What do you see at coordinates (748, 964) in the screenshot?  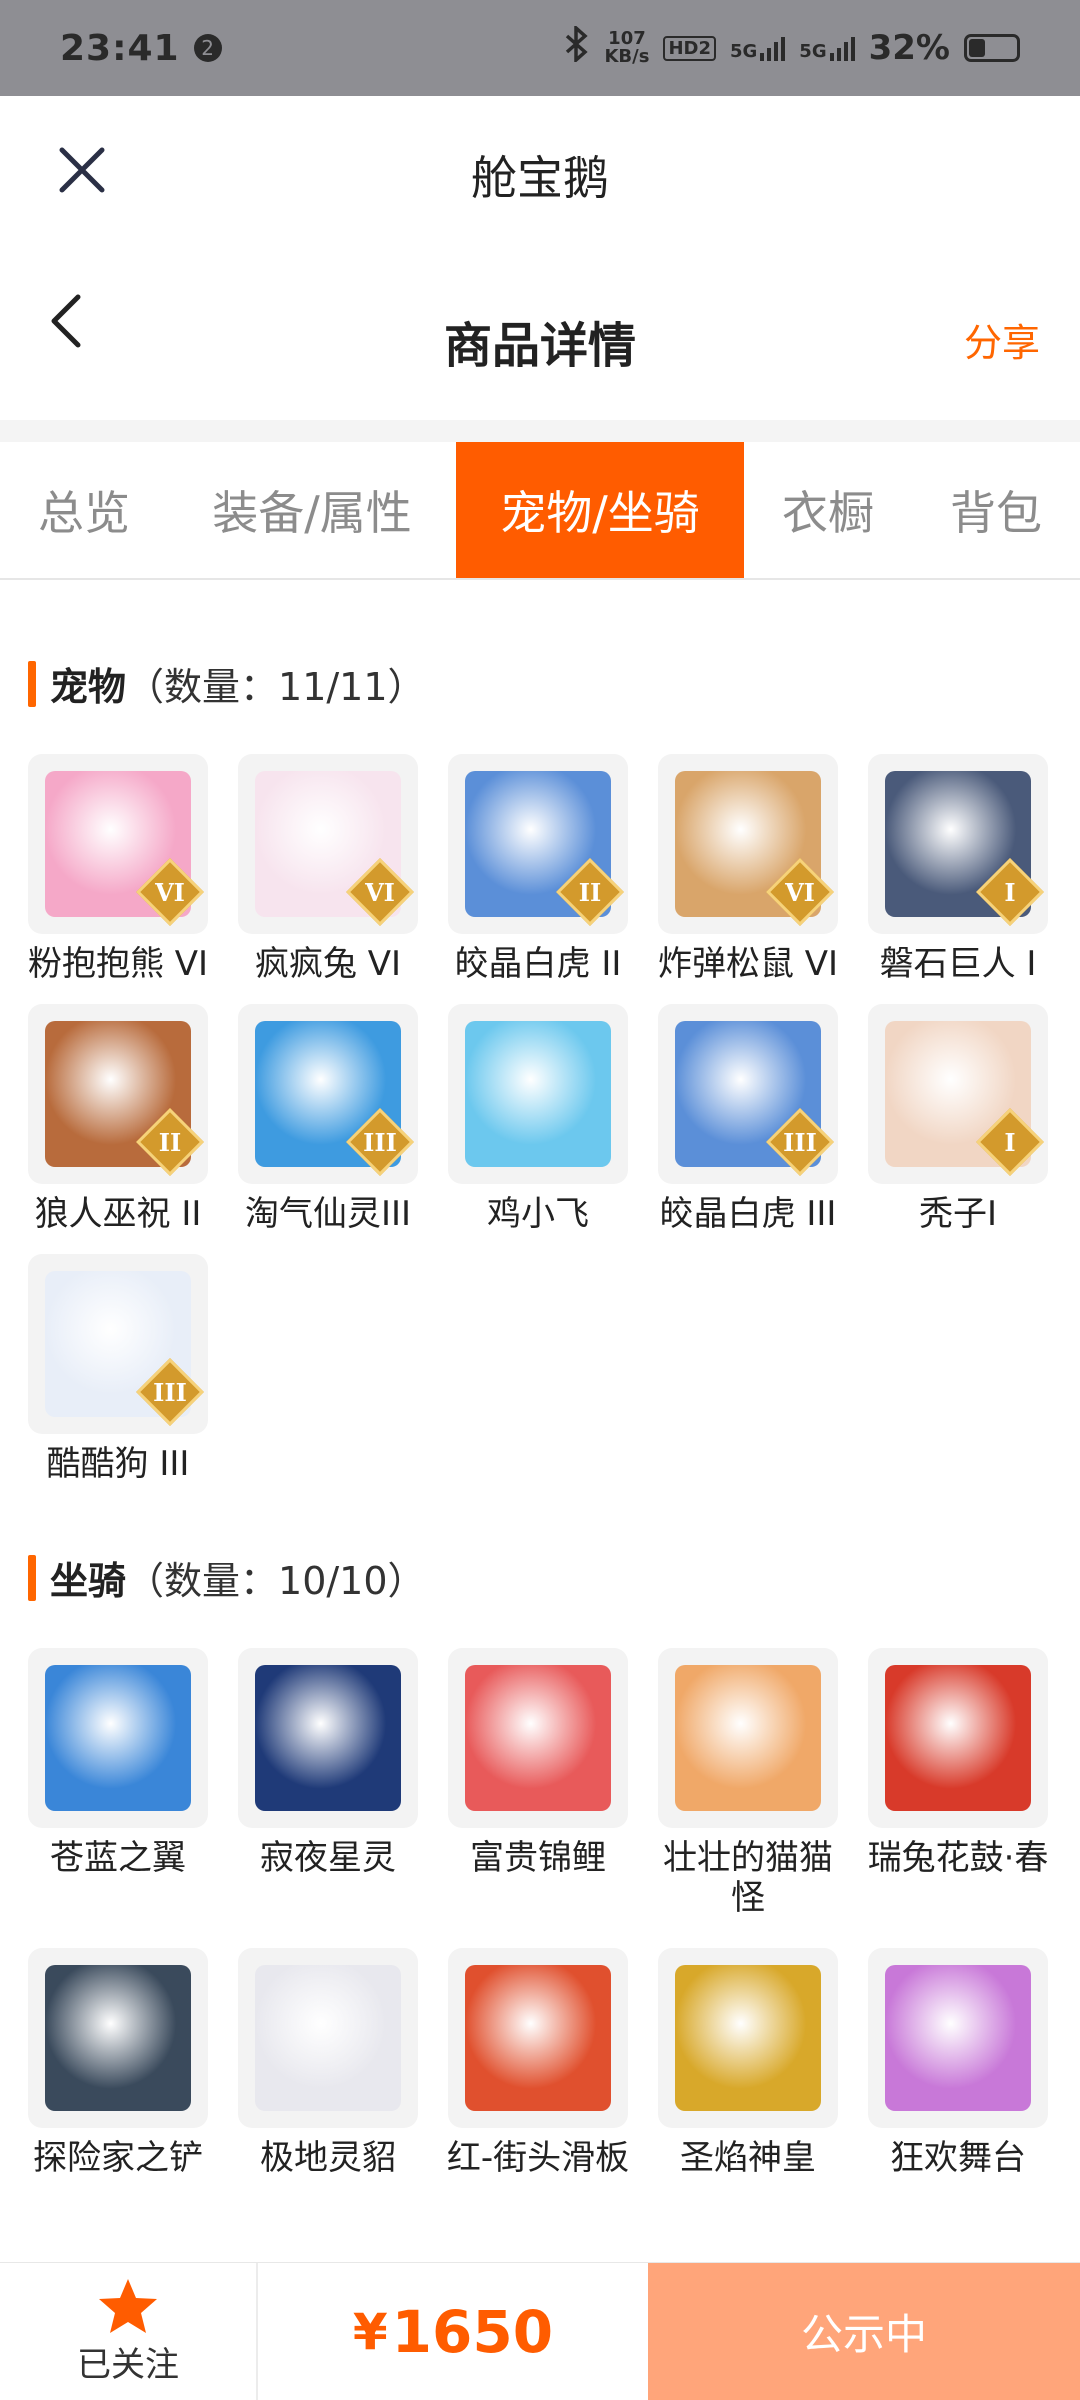 I see `item-name: 炸弹松鼠 VI` at bounding box center [748, 964].